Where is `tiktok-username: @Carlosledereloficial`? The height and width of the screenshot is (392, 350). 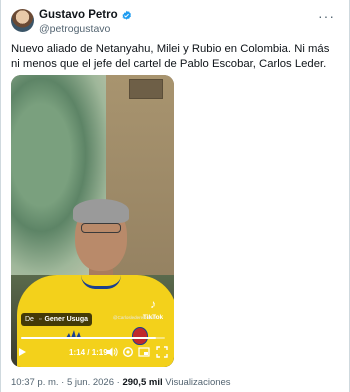
tiktok-username: @Carlosledereloficial is located at coordinates (134, 317).